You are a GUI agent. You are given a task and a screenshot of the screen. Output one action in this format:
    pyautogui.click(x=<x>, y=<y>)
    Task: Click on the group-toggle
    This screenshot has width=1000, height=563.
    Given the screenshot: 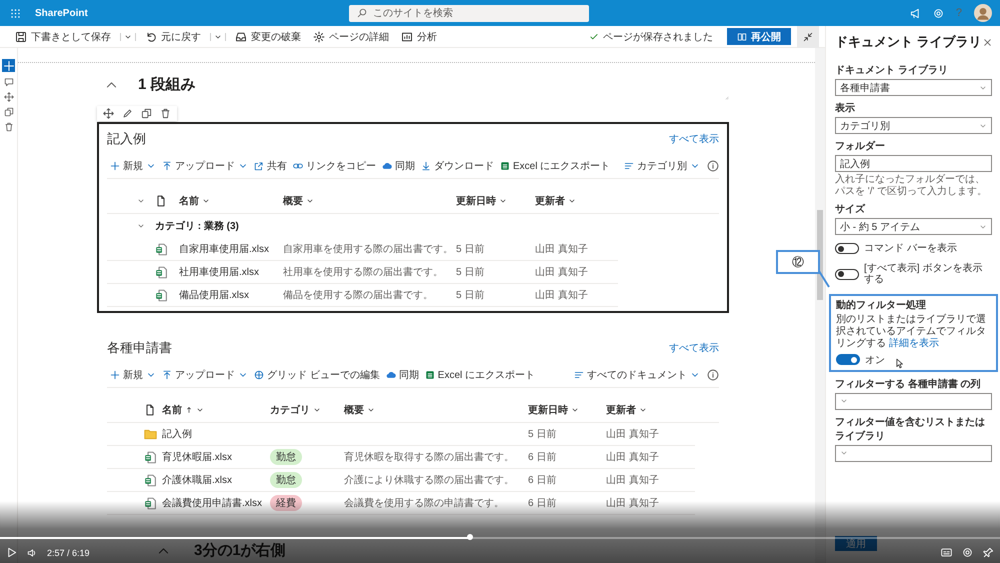 What is the action you would take?
    pyautogui.click(x=141, y=226)
    